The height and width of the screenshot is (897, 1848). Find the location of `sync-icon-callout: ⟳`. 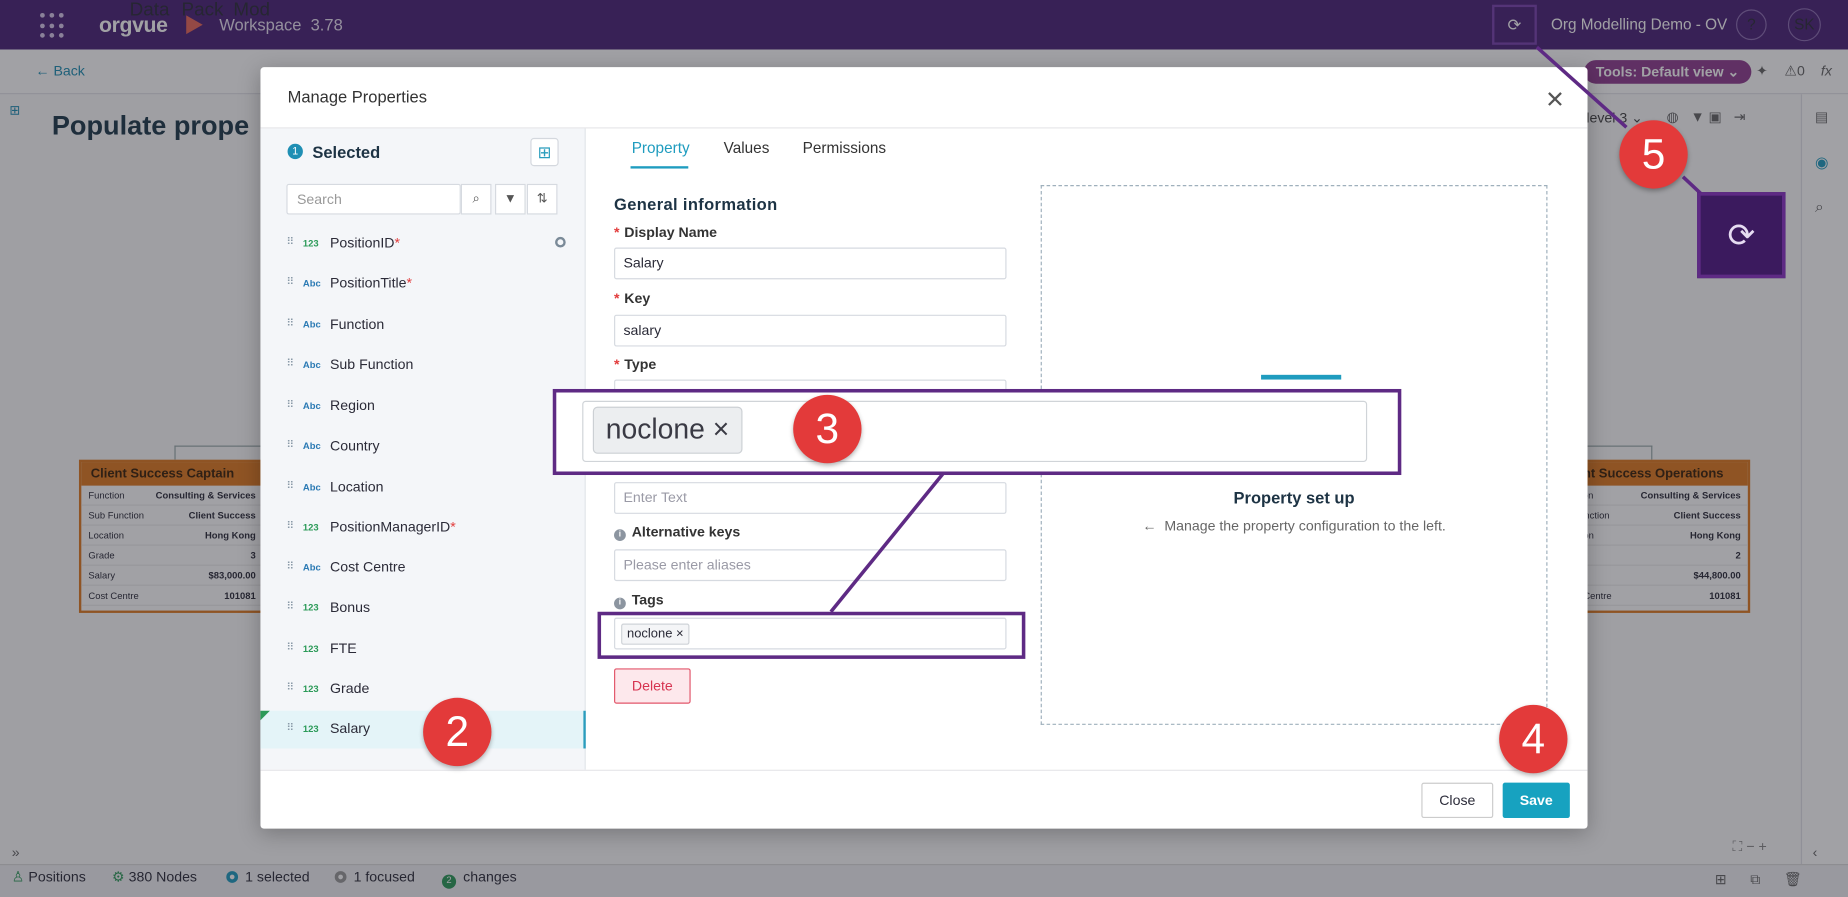

sync-icon-callout: ⟳ is located at coordinates (1741, 235).